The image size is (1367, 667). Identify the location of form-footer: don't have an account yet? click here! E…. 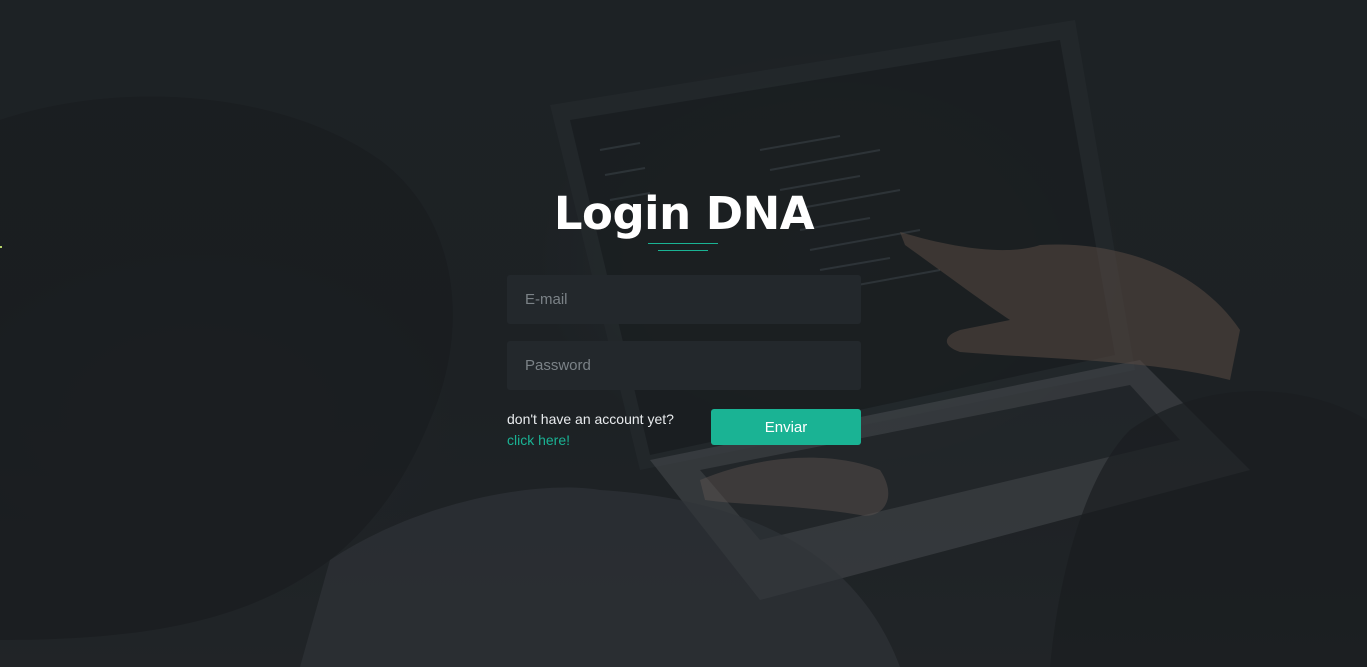
(684, 430).